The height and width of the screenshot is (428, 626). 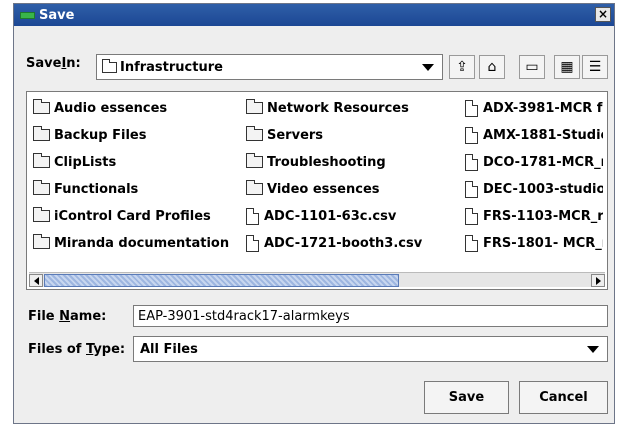 I want to click on list-item: FRS-1103-MCR_ra, so click(x=534, y=216).